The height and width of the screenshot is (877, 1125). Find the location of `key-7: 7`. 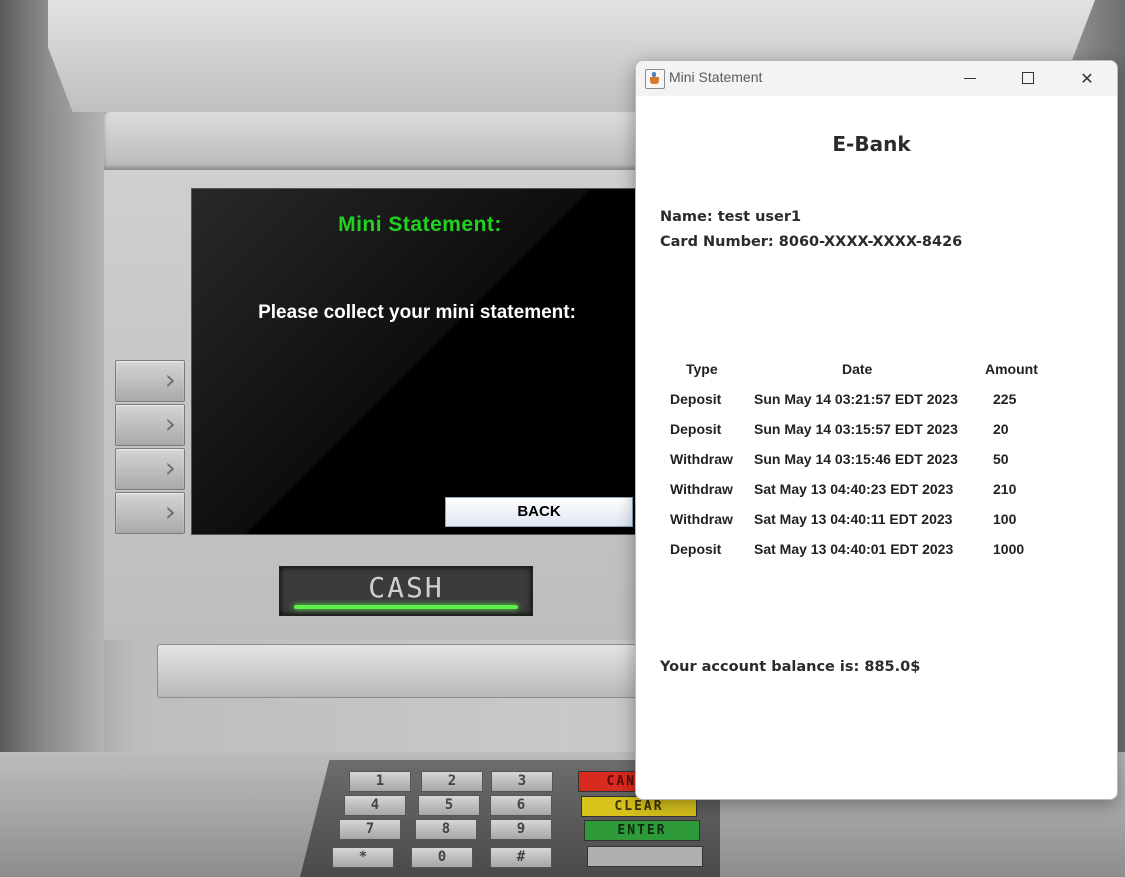

key-7: 7 is located at coordinates (370, 829).